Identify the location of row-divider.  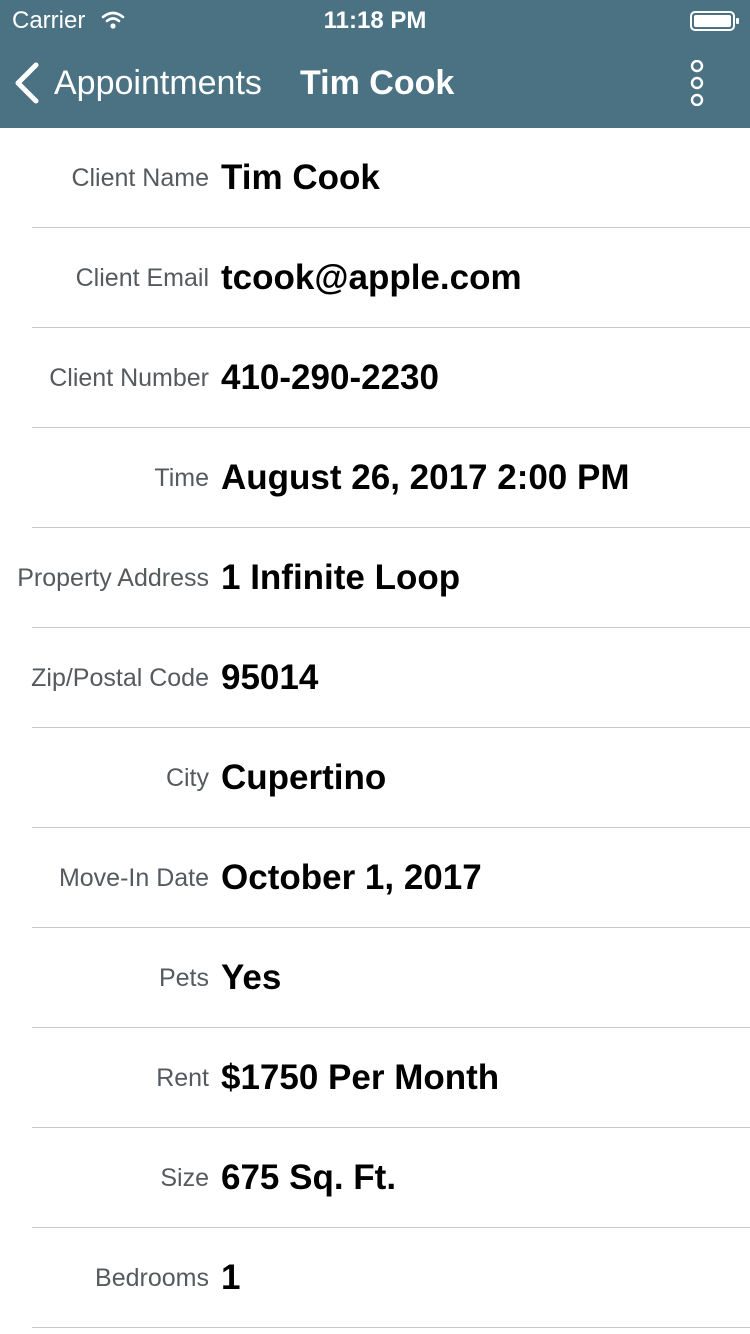
(391, 1327).